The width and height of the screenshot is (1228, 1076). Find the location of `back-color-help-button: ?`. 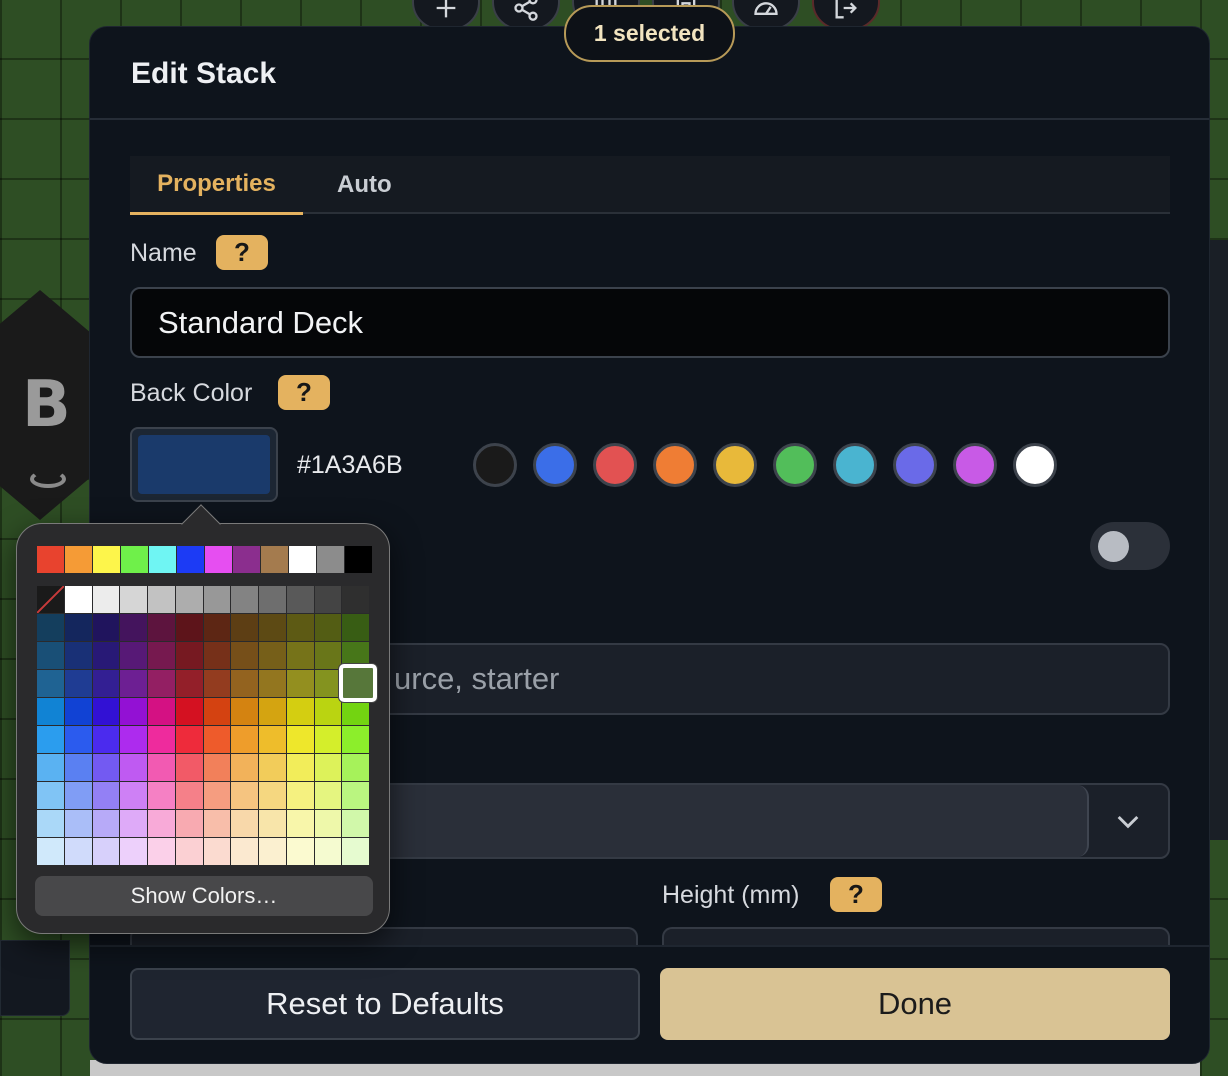

back-color-help-button: ? is located at coordinates (304, 392).